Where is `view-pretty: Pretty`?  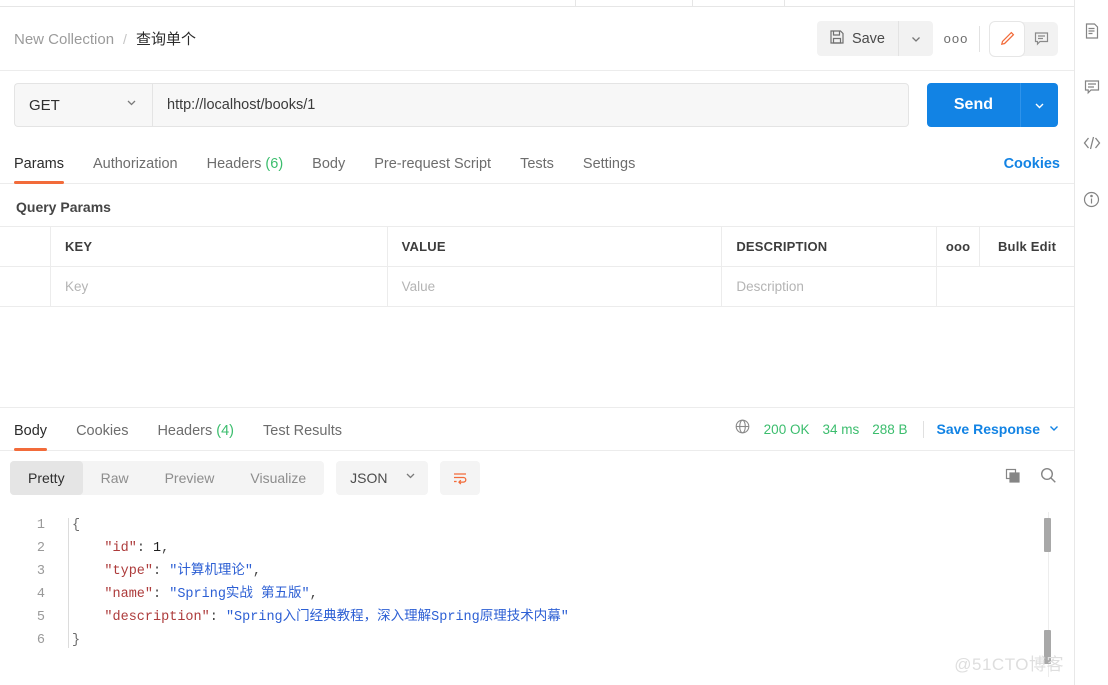
view-pretty: Pretty is located at coordinates (46, 478).